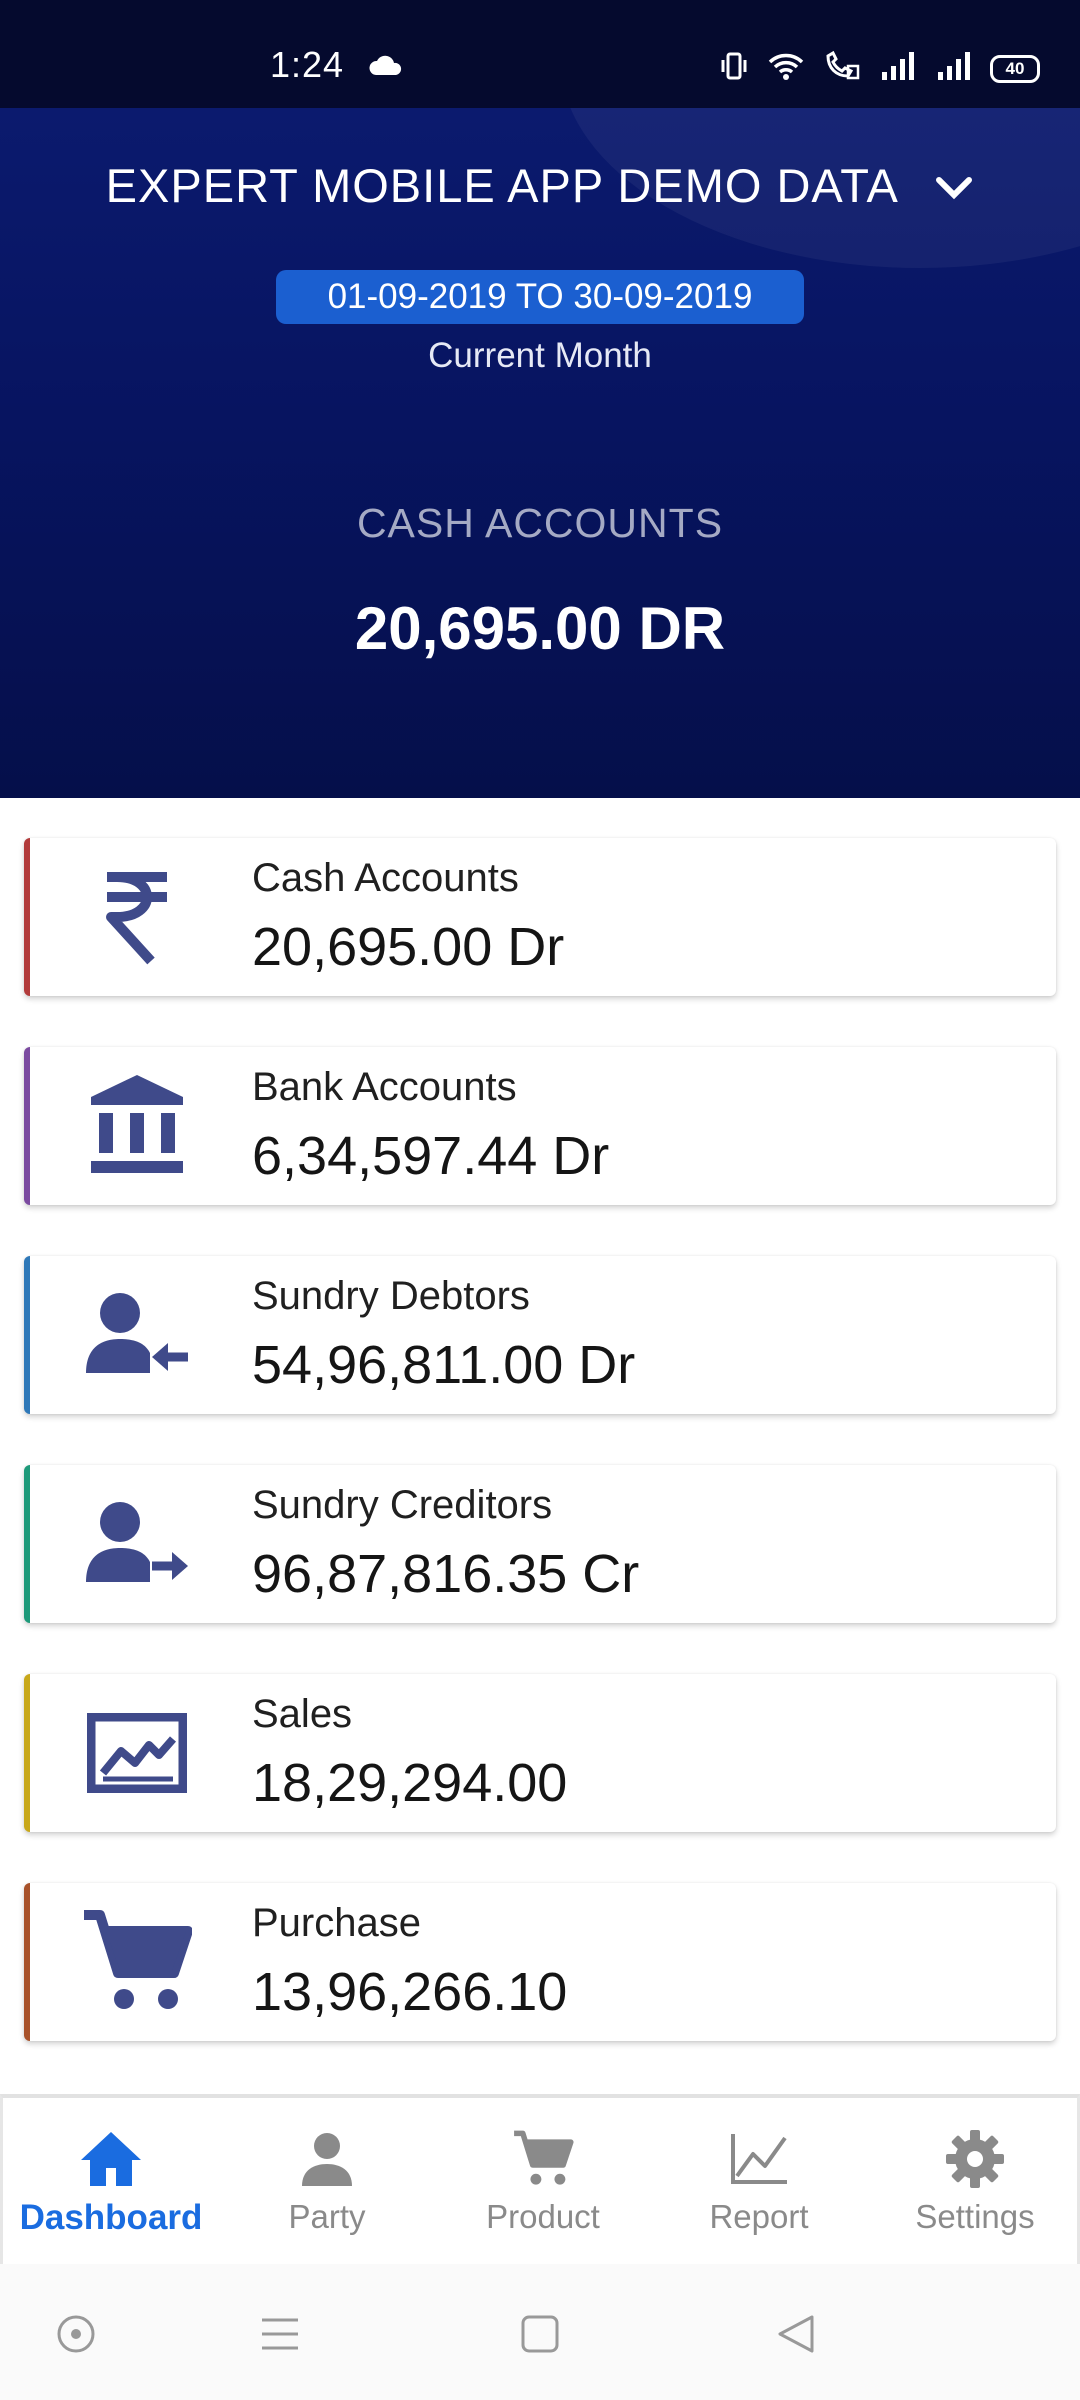  What do you see at coordinates (336, 1923) in the screenshot?
I see `card-label: Purchase` at bounding box center [336, 1923].